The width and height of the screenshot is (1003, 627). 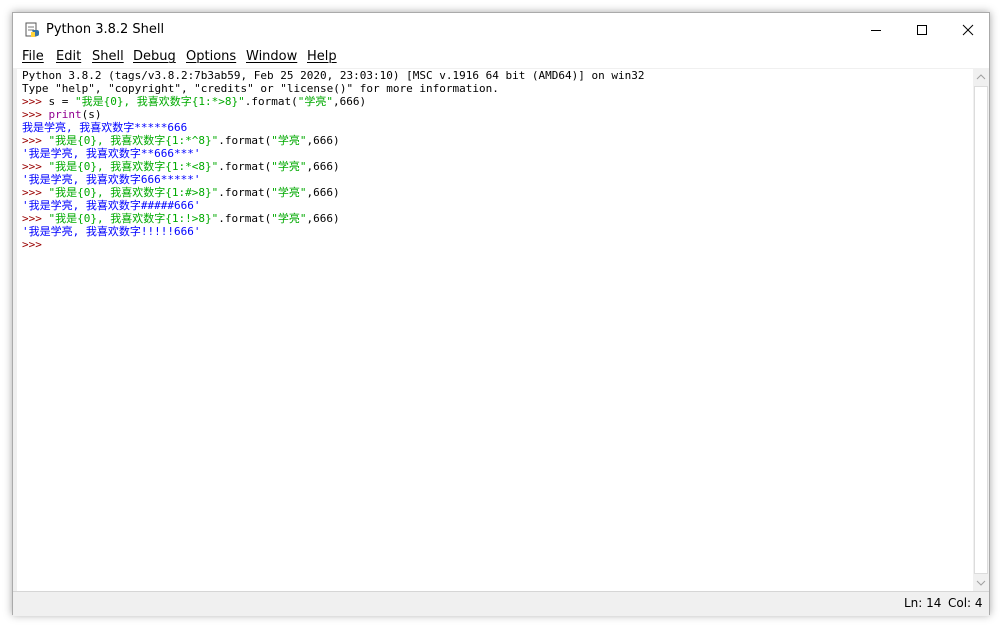 I want to click on shell-line: '我是学亮, 我喜欢数字#####666', so click(x=495, y=205).